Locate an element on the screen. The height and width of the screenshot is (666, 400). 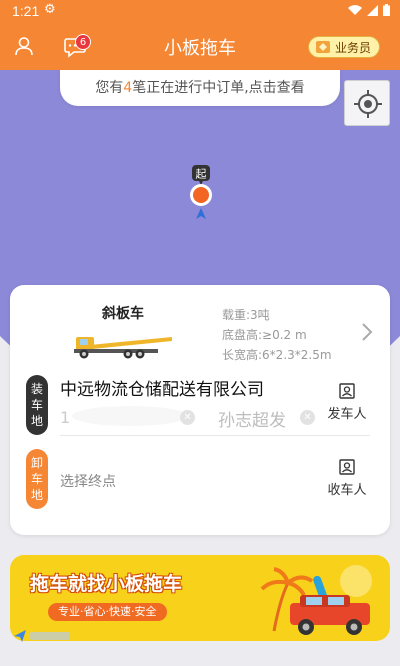
spec-dimensions: 长宽高:6*2.3*2.5m is located at coordinates (277, 355).